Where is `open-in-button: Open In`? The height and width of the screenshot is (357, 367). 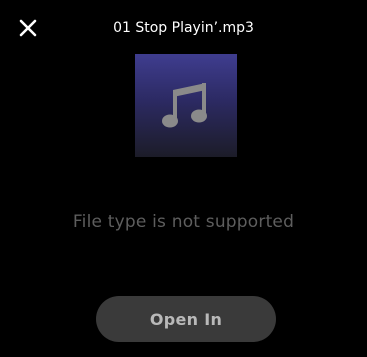 open-in-button: Open In is located at coordinates (186, 319).